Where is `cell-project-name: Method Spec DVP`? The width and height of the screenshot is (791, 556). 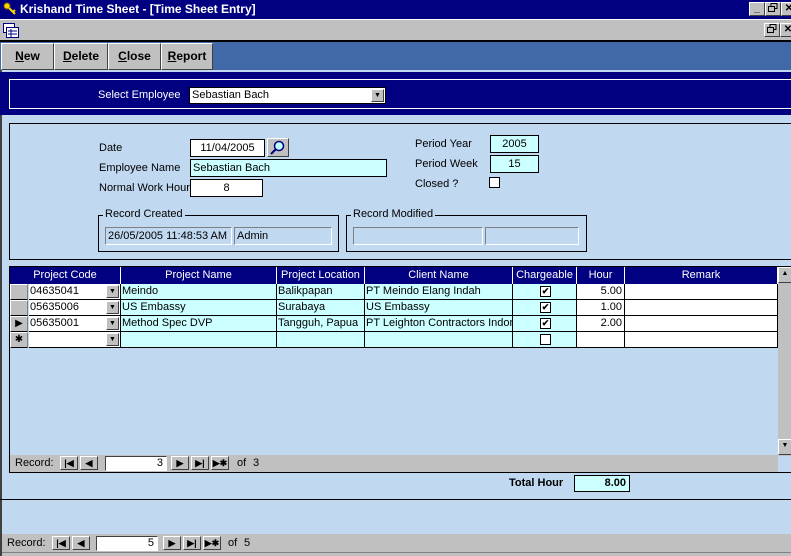
cell-project-name: Method Spec DVP is located at coordinates (199, 324).